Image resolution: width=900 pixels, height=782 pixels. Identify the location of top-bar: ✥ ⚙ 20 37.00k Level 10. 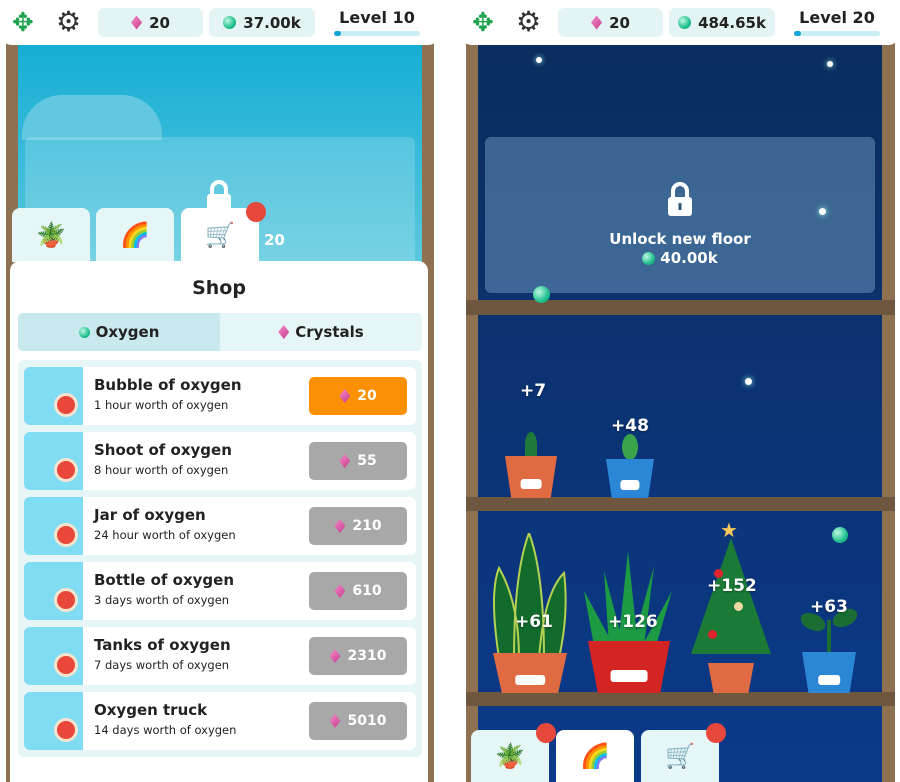
(220, 22).